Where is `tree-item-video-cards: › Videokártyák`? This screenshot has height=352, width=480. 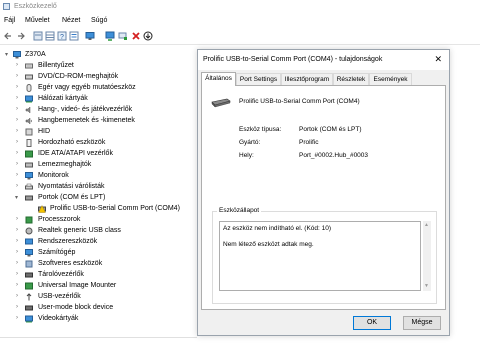
tree-item-video-cards: › Videokártyák is located at coordinates (100, 319).